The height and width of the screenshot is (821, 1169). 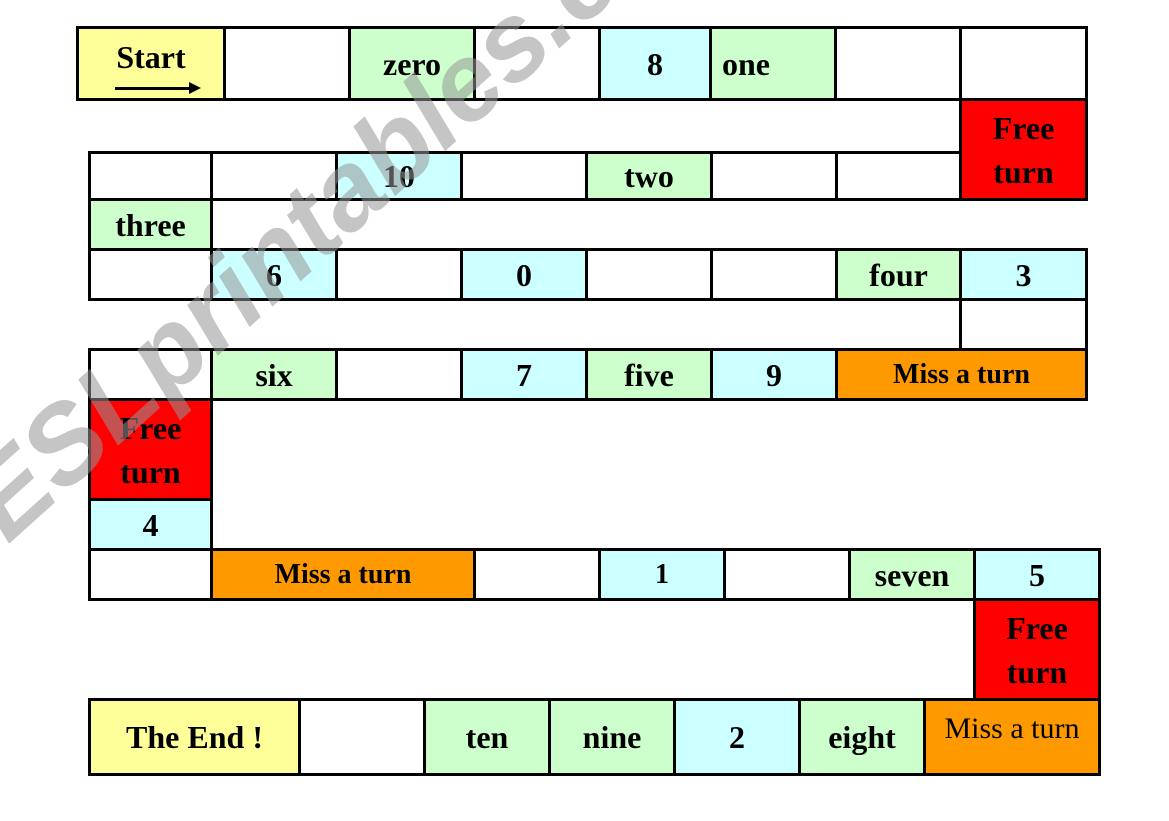 I want to click on board-square-4: 4, so click(x=150, y=524).